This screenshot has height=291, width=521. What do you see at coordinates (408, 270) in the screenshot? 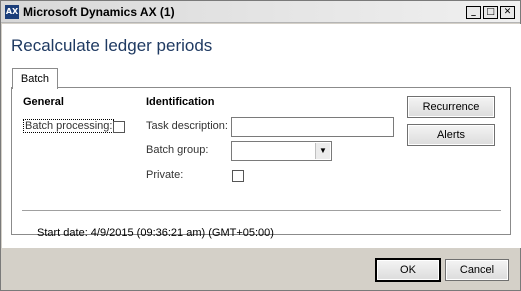
I see `ok-button: OK` at bounding box center [408, 270].